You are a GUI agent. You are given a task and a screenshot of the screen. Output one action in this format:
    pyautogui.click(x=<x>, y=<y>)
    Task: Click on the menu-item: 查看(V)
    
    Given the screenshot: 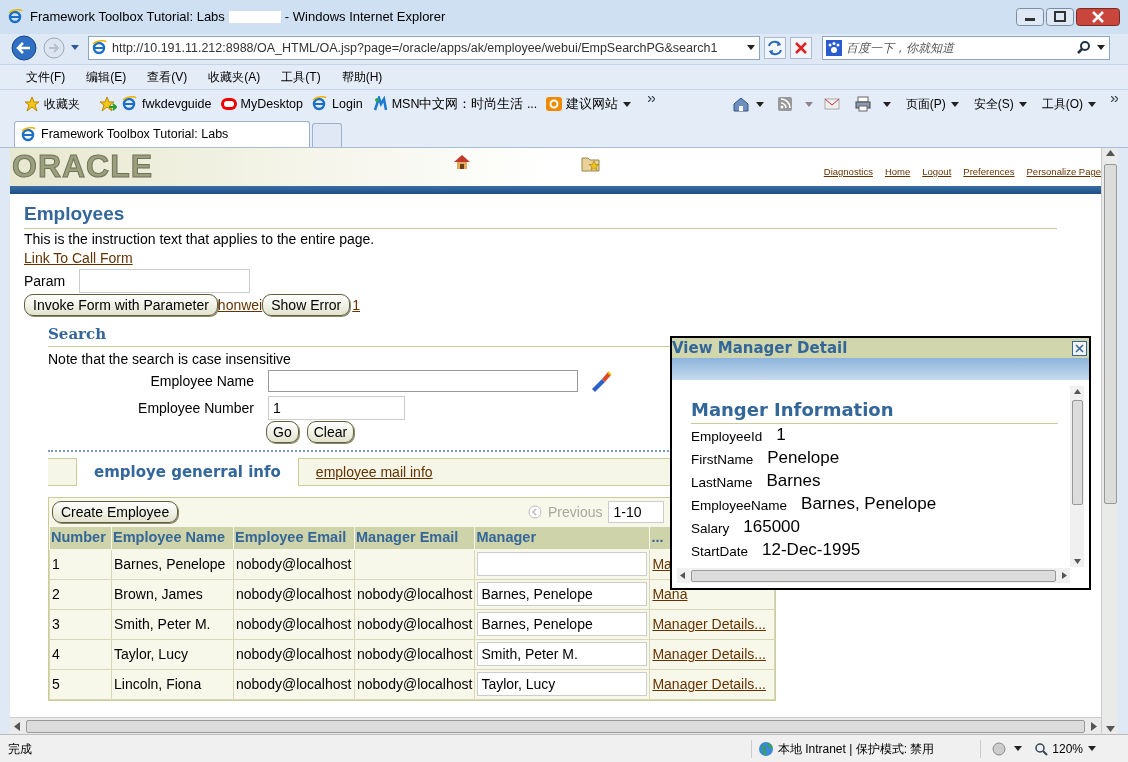 What is the action you would take?
    pyautogui.click(x=167, y=77)
    